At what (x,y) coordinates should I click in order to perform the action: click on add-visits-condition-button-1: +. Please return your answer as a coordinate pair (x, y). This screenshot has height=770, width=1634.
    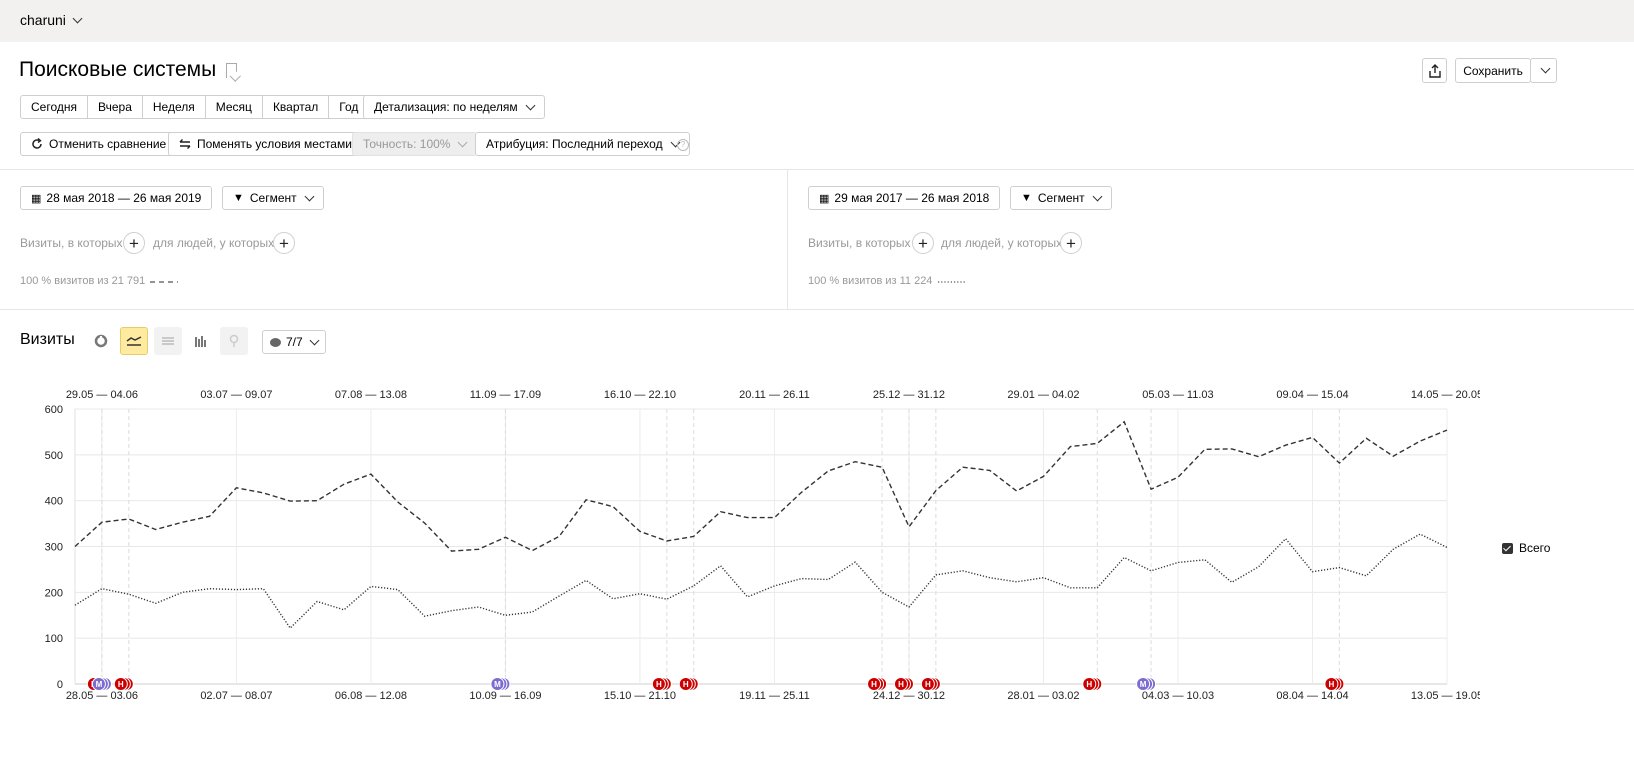
    Looking at the image, I should click on (134, 243).